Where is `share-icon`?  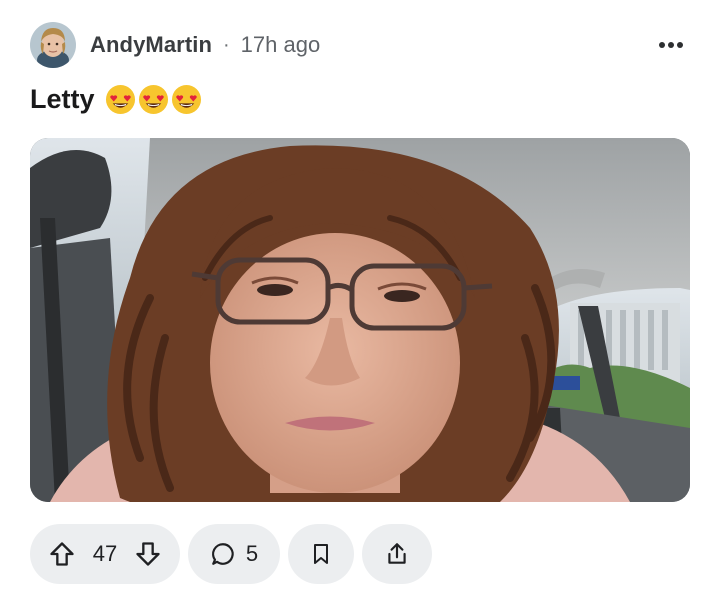 share-icon is located at coordinates (397, 553).